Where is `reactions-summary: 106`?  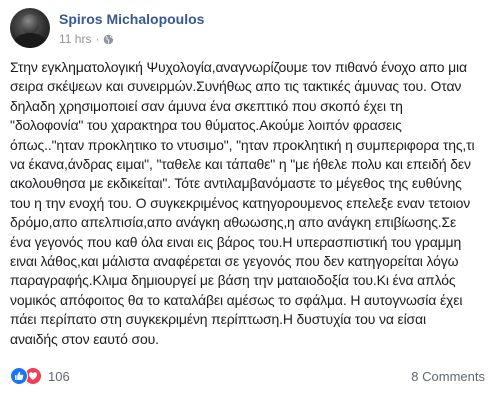 reactions-summary: 106 is located at coordinates (40, 376).